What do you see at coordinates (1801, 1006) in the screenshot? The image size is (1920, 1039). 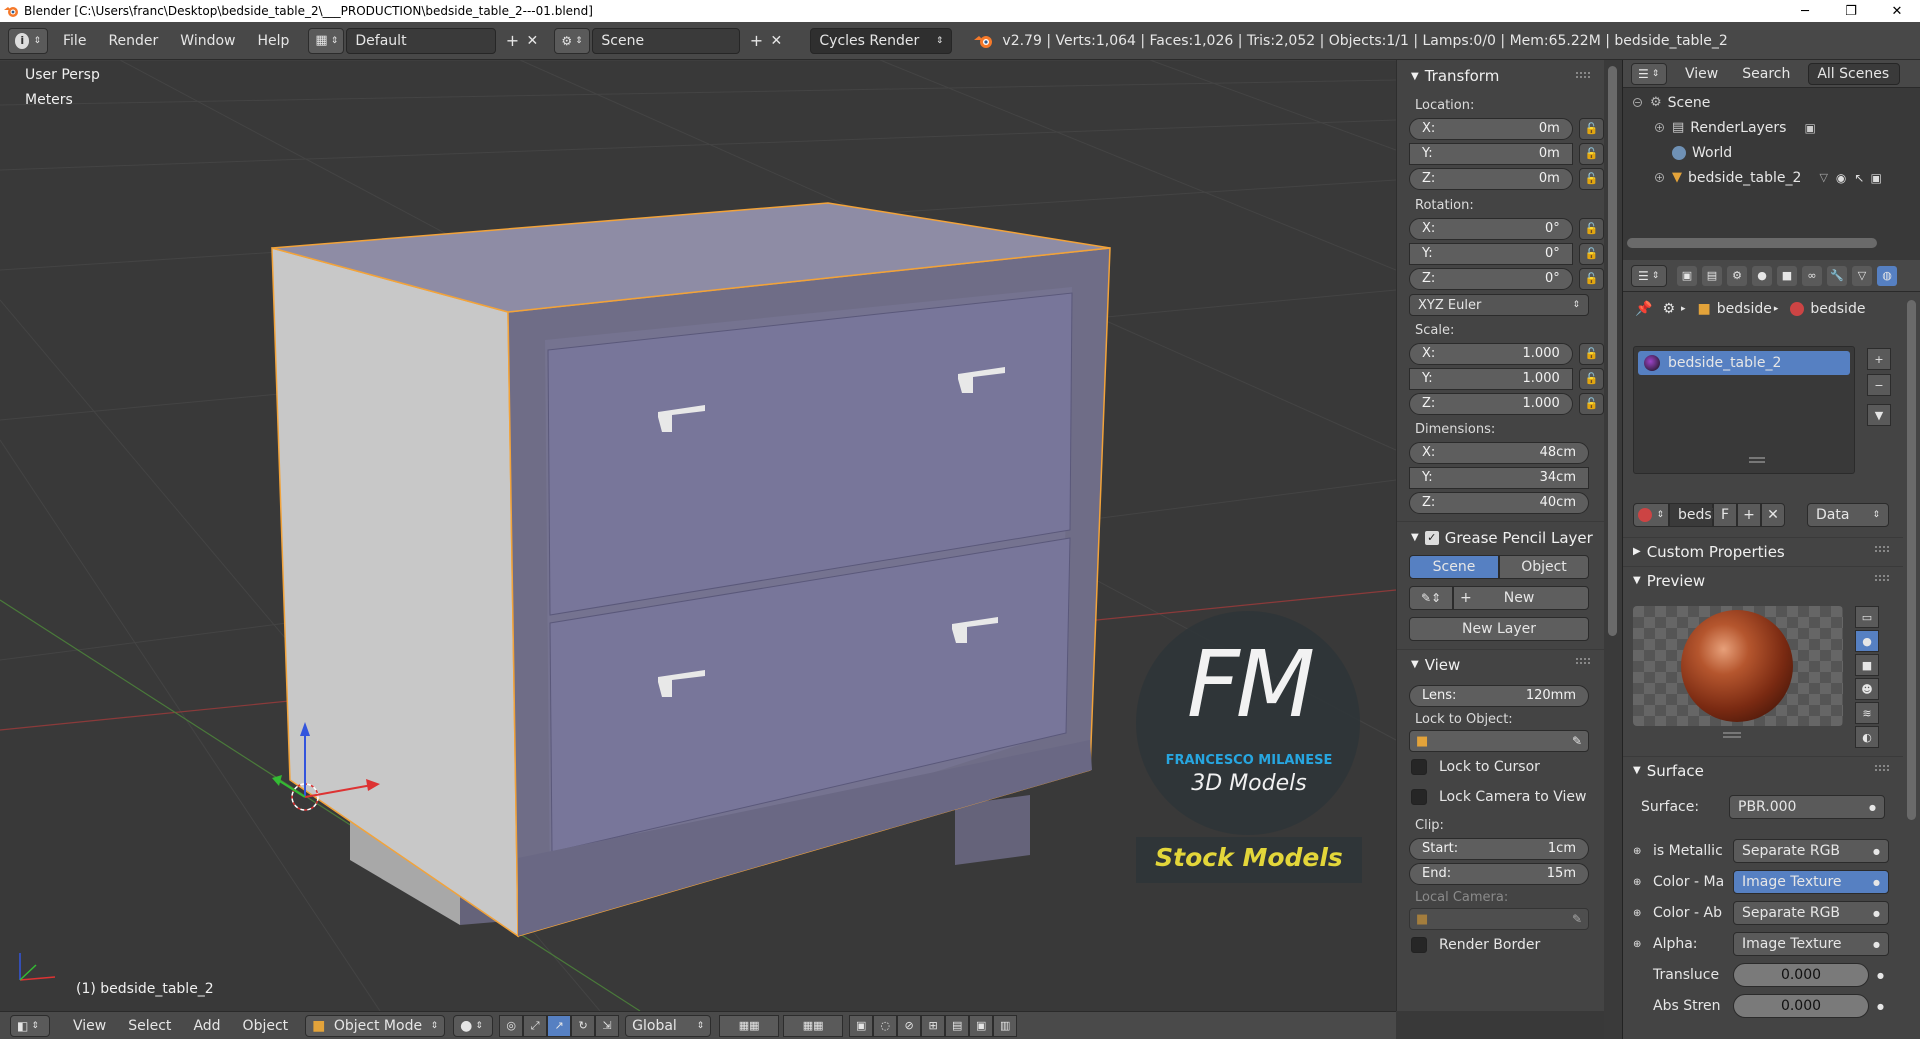 I see `abs-strength-slider: 0.000` at bounding box center [1801, 1006].